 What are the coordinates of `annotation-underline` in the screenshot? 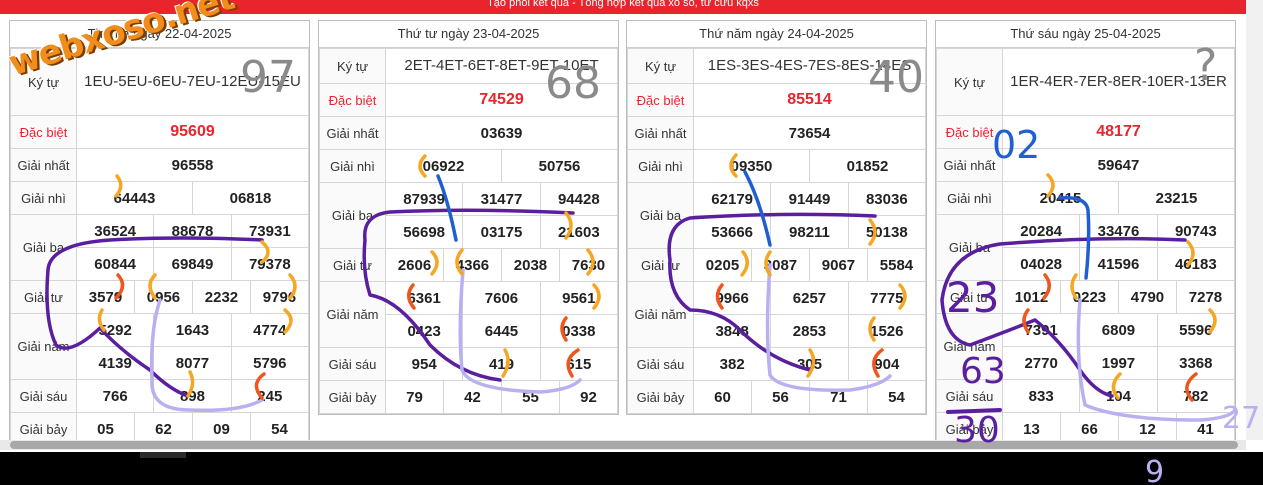 It's located at (974, 411).